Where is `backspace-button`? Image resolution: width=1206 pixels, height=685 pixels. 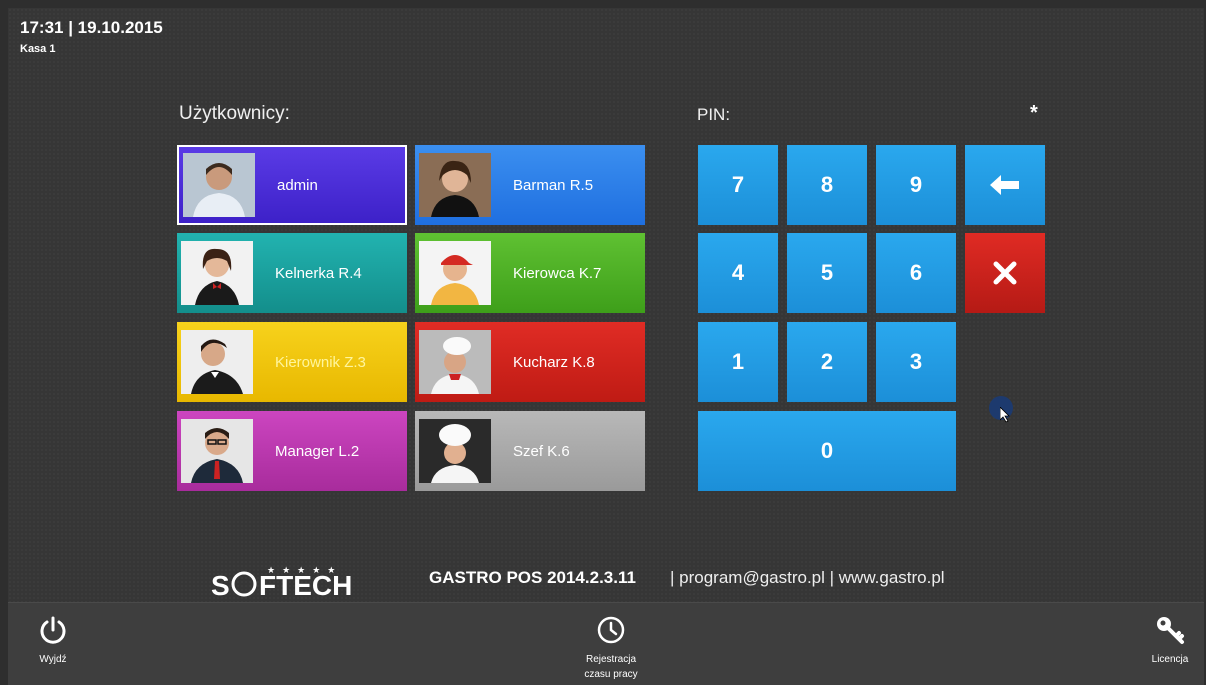 backspace-button is located at coordinates (1005, 185).